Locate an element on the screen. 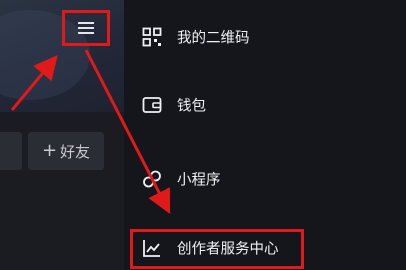 Image resolution: width=406 pixels, height=270 pixels. drawer-item-label: 创作者服务中心 is located at coordinates (228, 249).